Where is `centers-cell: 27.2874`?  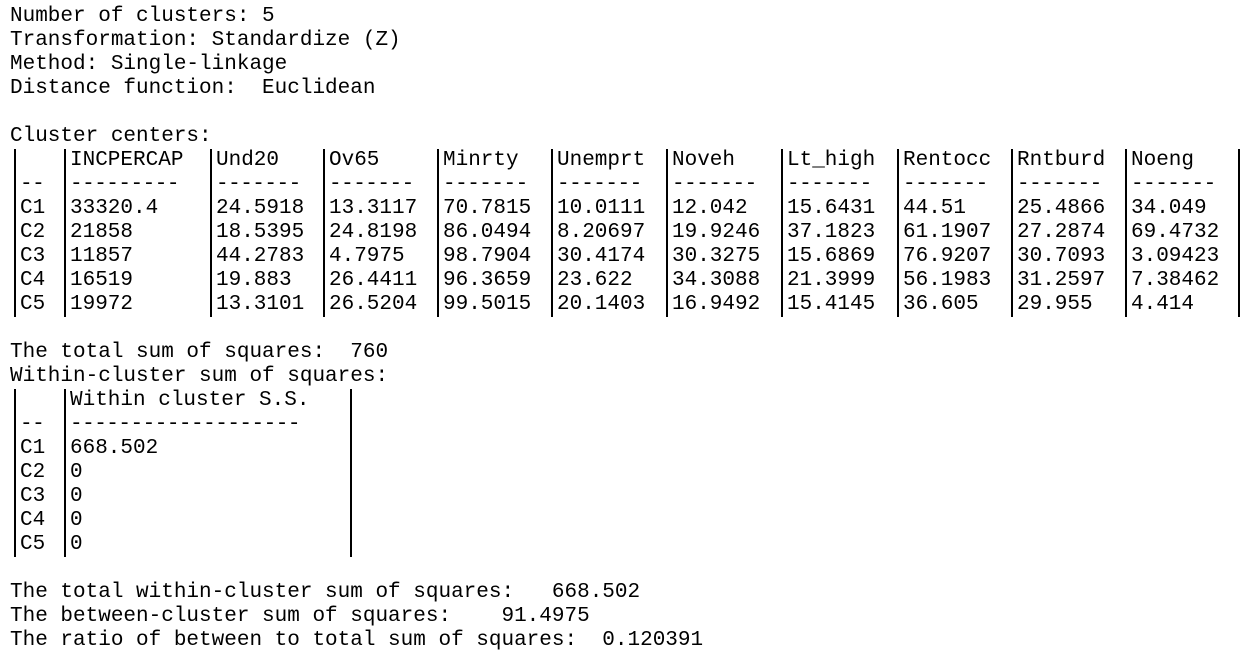 centers-cell: 27.2874 is located at coordinates (1068, 233).